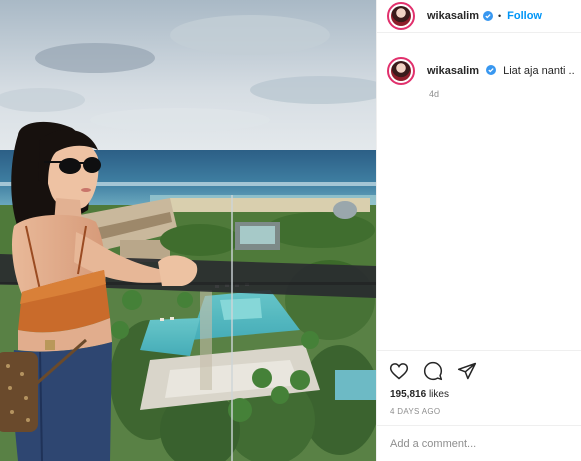 The image size is (581, 461). I want to click on likes-number: 195,816, so click(408, 394).